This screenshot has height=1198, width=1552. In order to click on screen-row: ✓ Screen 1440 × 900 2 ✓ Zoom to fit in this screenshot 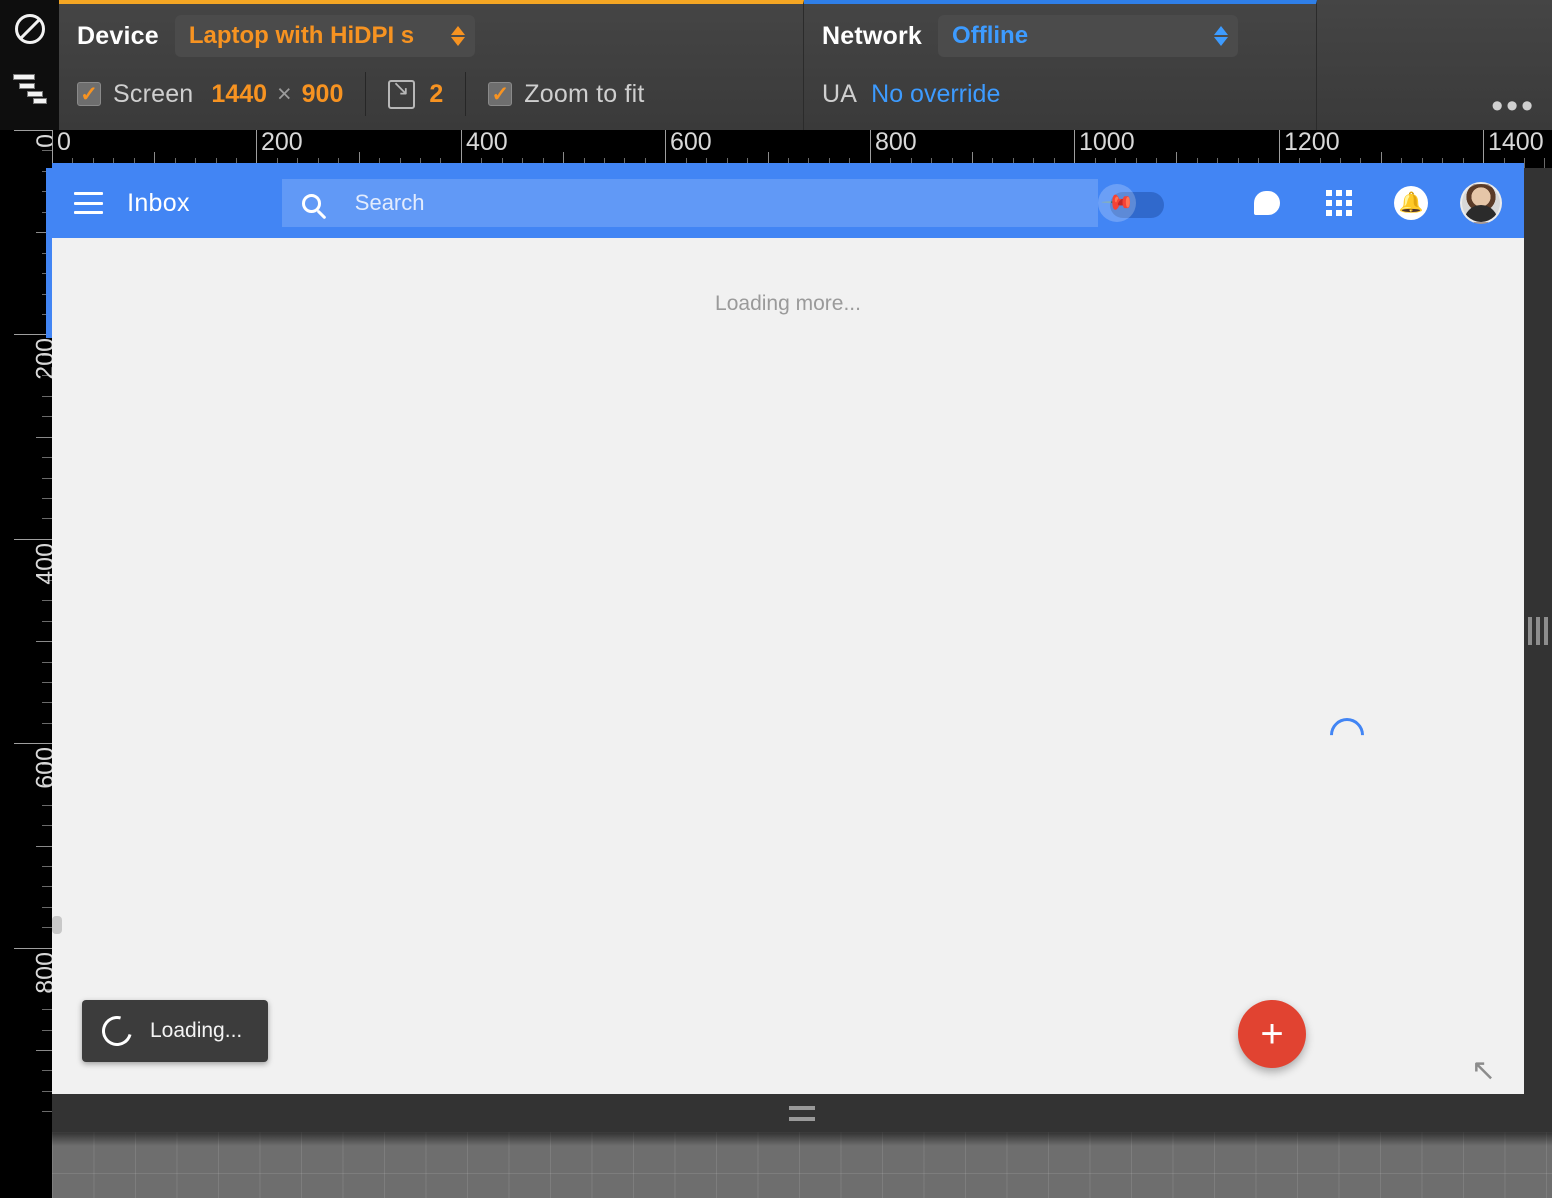, I will do `click(431, 94)`.